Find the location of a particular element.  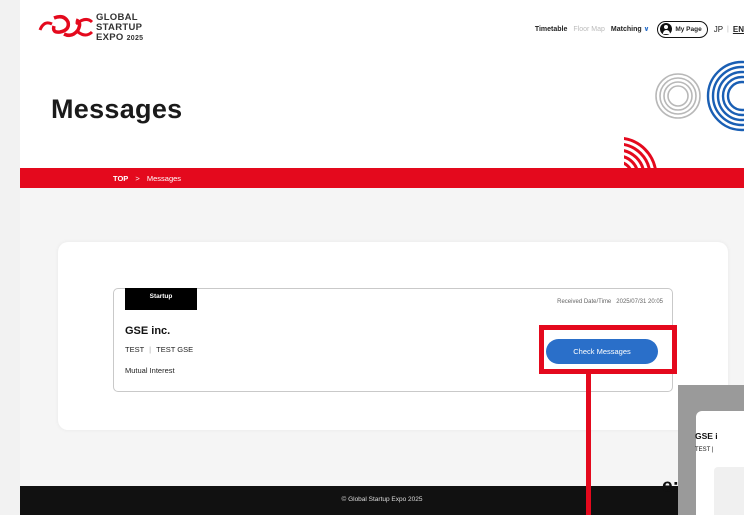

my-page-label: My Page is located at coordinates (688, 29).